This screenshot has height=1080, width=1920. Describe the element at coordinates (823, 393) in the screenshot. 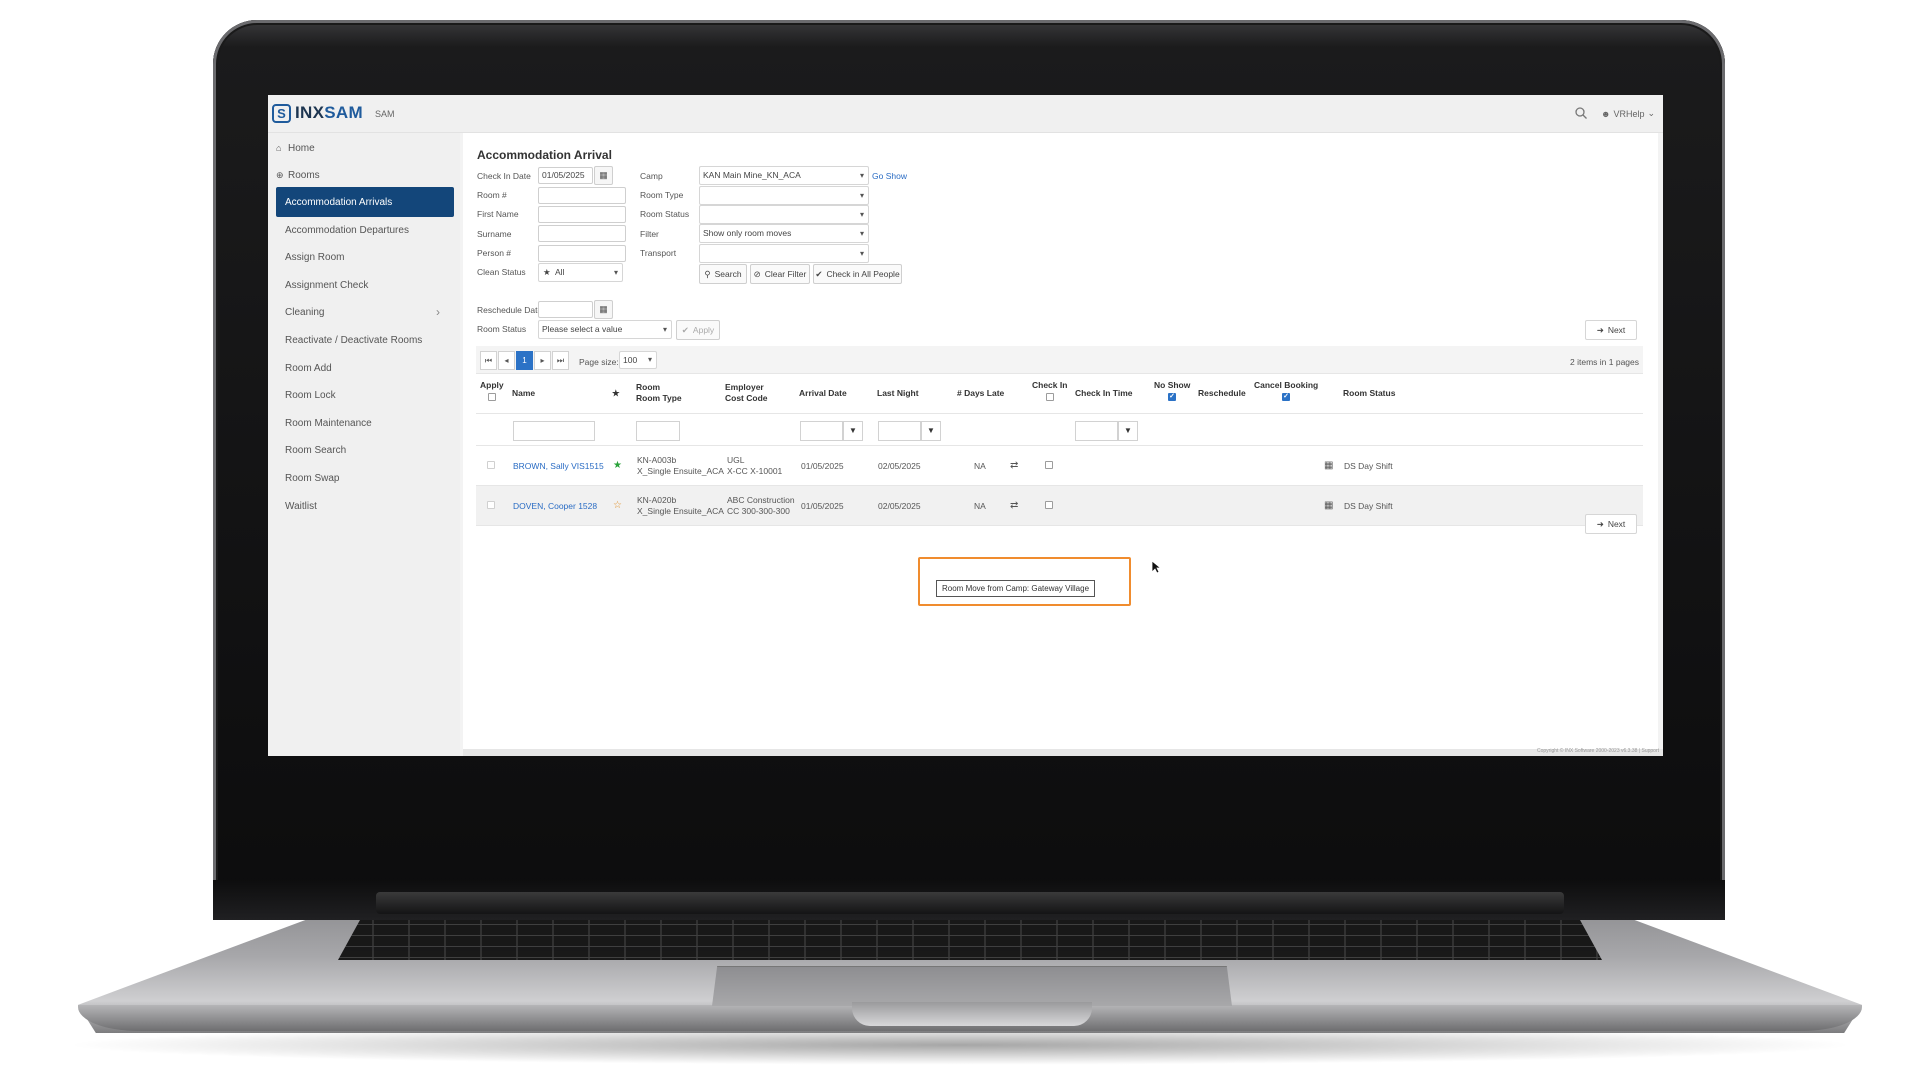

I see `header-arrival-date: Arrival Date` at that location.